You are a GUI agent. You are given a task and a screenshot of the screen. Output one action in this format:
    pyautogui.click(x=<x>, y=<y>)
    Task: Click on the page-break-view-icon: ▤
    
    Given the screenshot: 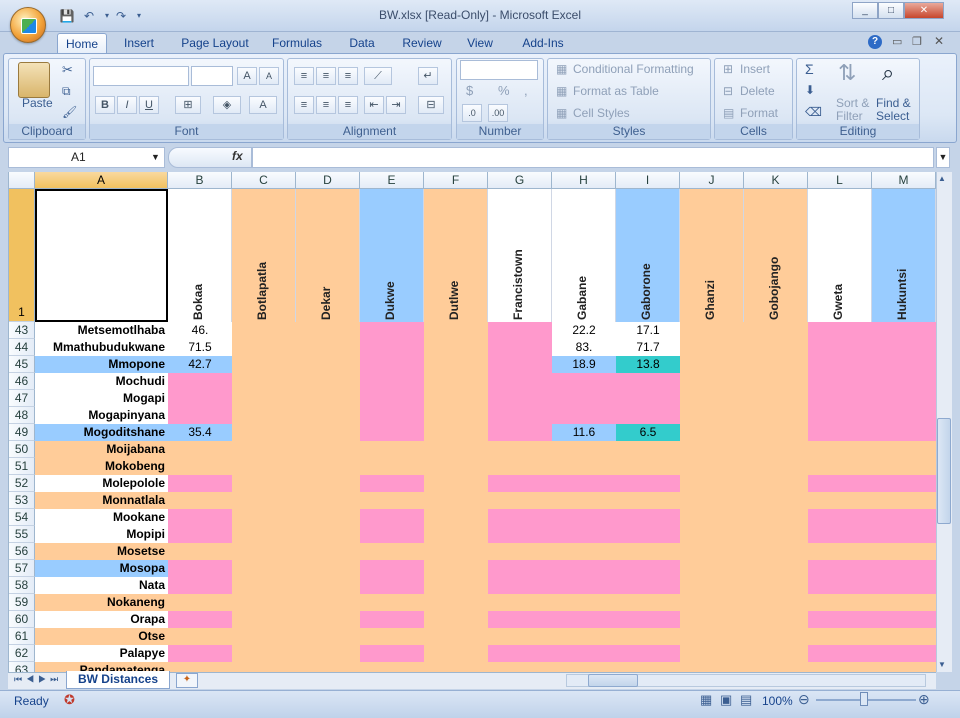 What is the action you would take?
    pyautogui.click(x=746, y=700)
    